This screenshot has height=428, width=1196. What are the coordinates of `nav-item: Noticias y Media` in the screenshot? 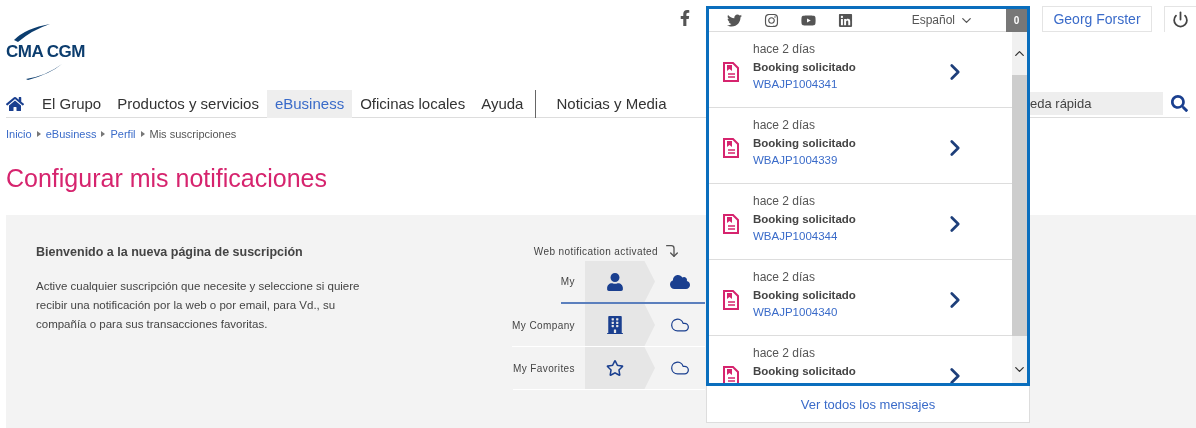 It's located at (605, 103).